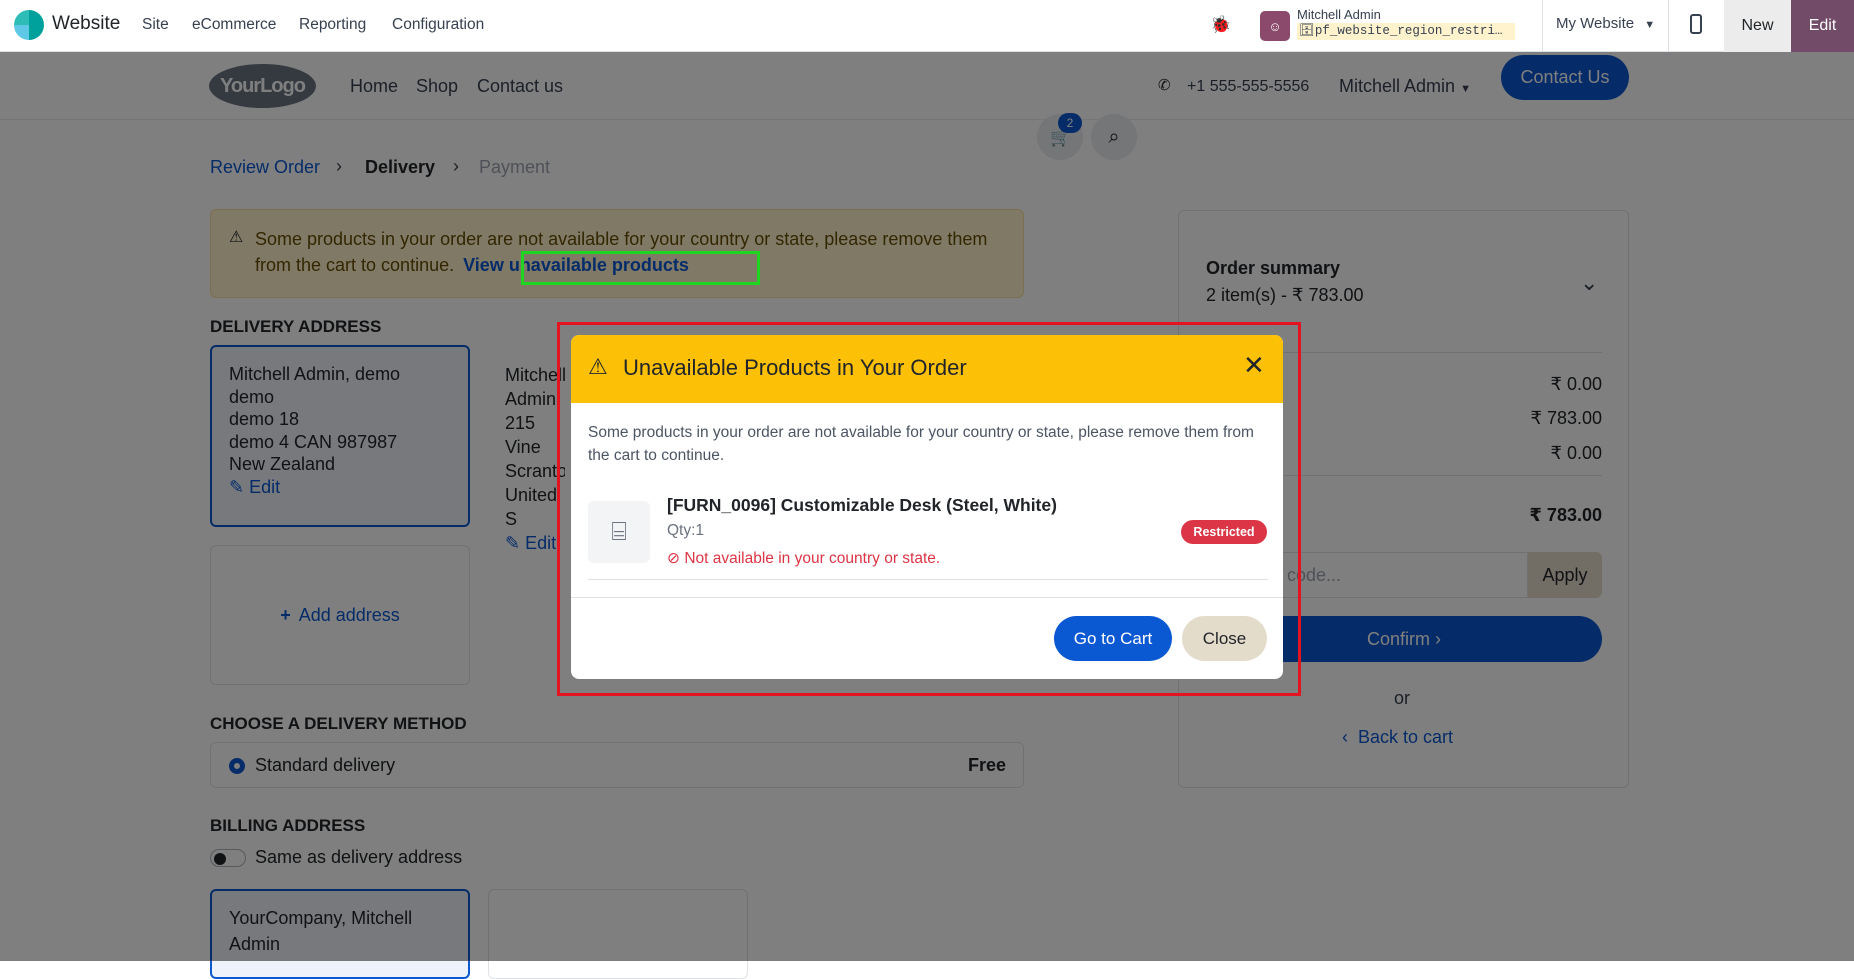 This screenshot has width=1854, height=979. What do you see at coordinates (1275, 26) in the screenshot?
I see `user-avatar: ☺` at bounding box center [1275, 26].